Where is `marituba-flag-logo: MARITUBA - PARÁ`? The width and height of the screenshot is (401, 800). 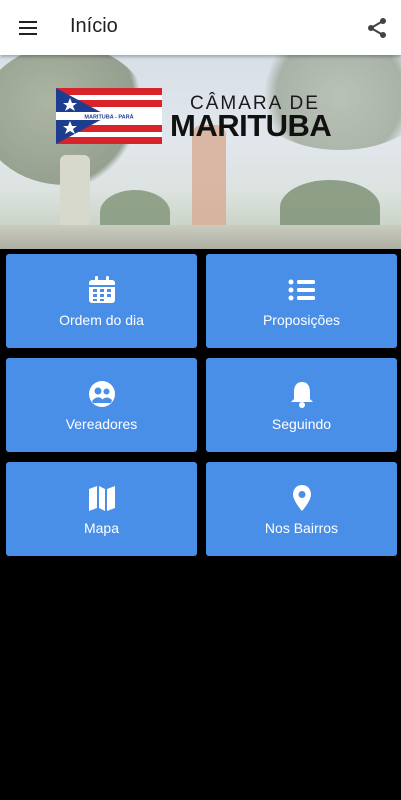 marituba-flag-logo: MARITUBA - PARÁ is located at coordinates (109, 116).